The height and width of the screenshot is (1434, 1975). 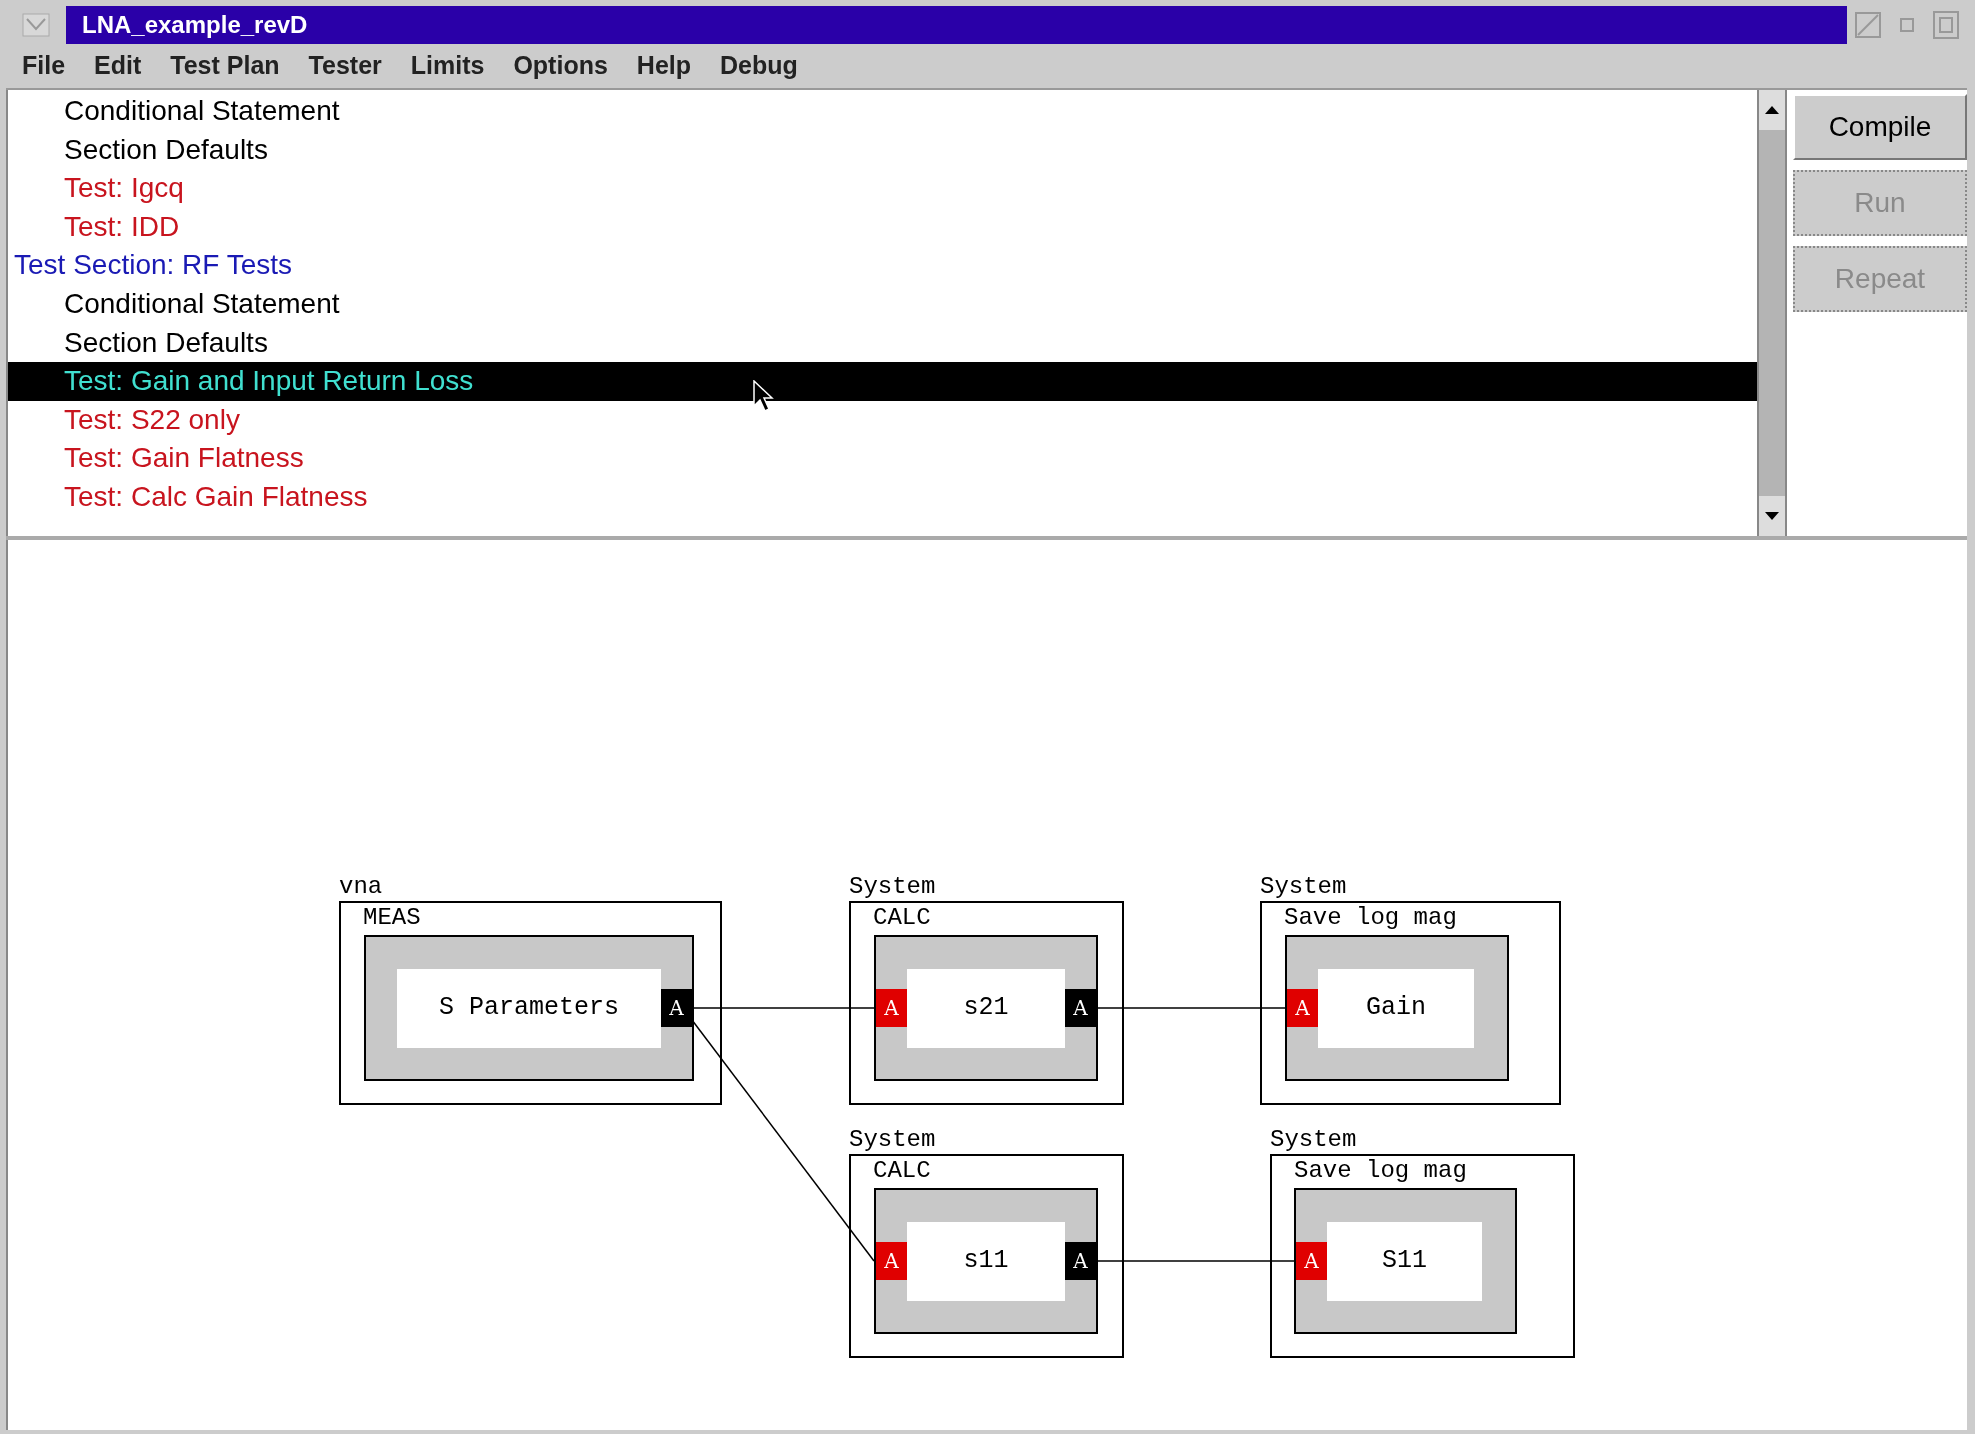 What do you see at coordinates (759, 66) in the screenshot?
I see `menu-item: Debug` at bounding box center [759, 66].